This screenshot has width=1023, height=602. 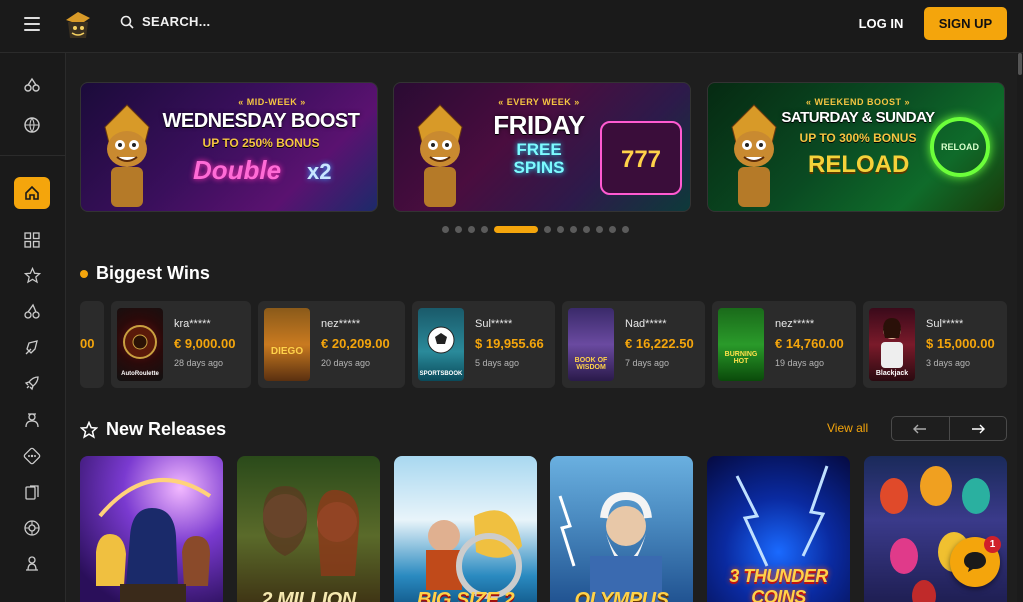 I want to click on roulette-icon, so click(x=32, y=528).